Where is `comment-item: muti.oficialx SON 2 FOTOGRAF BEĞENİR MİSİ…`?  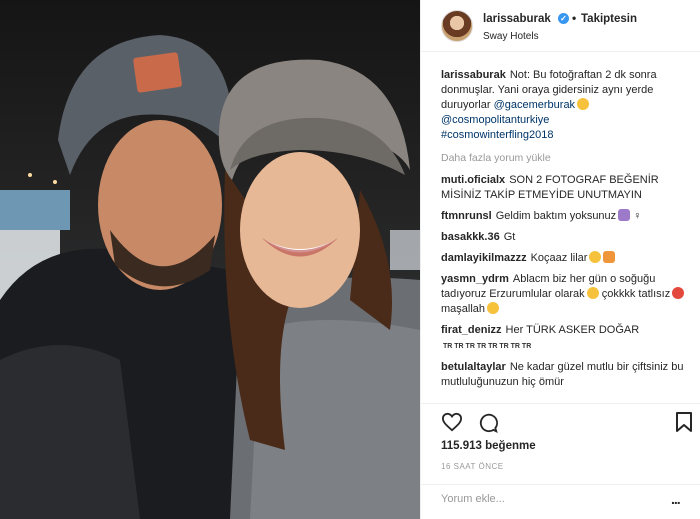 comment-item: muti.oficialx SON 2 FOTOGRAF BEĞENİR MİSİ… is located at coordinates (564, 188).